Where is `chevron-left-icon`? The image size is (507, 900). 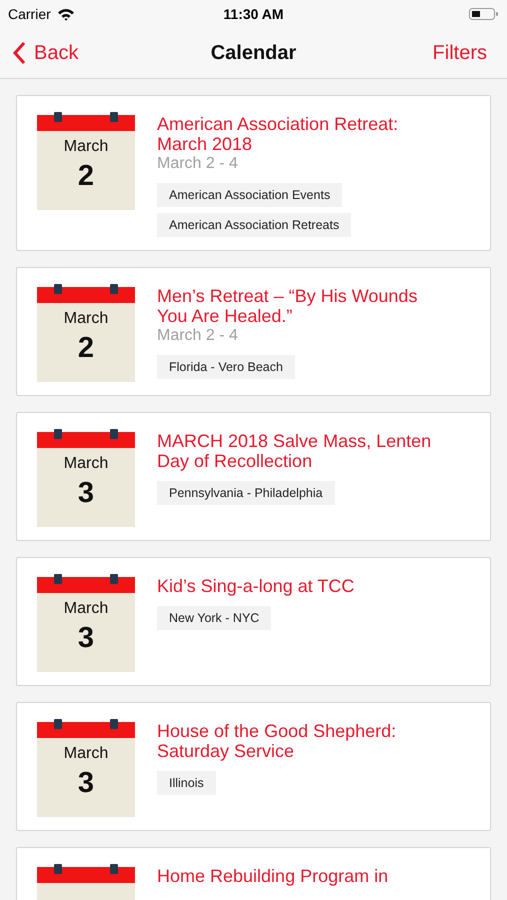 chevron-left-icon is located at coordinates (19, 53).